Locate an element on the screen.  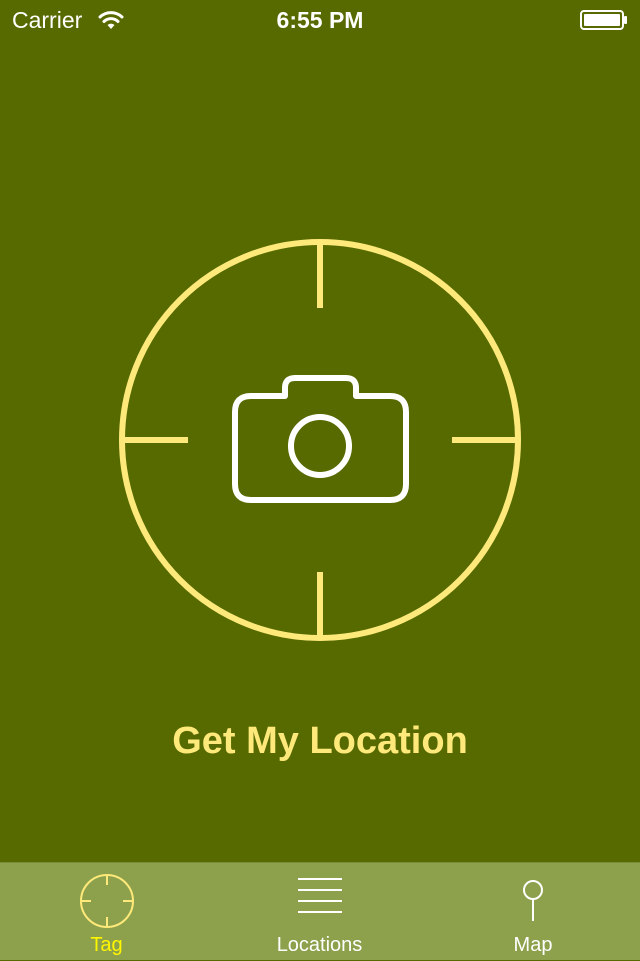
tab-bar: Tag Locations Map is located at coordinates (320, 911).